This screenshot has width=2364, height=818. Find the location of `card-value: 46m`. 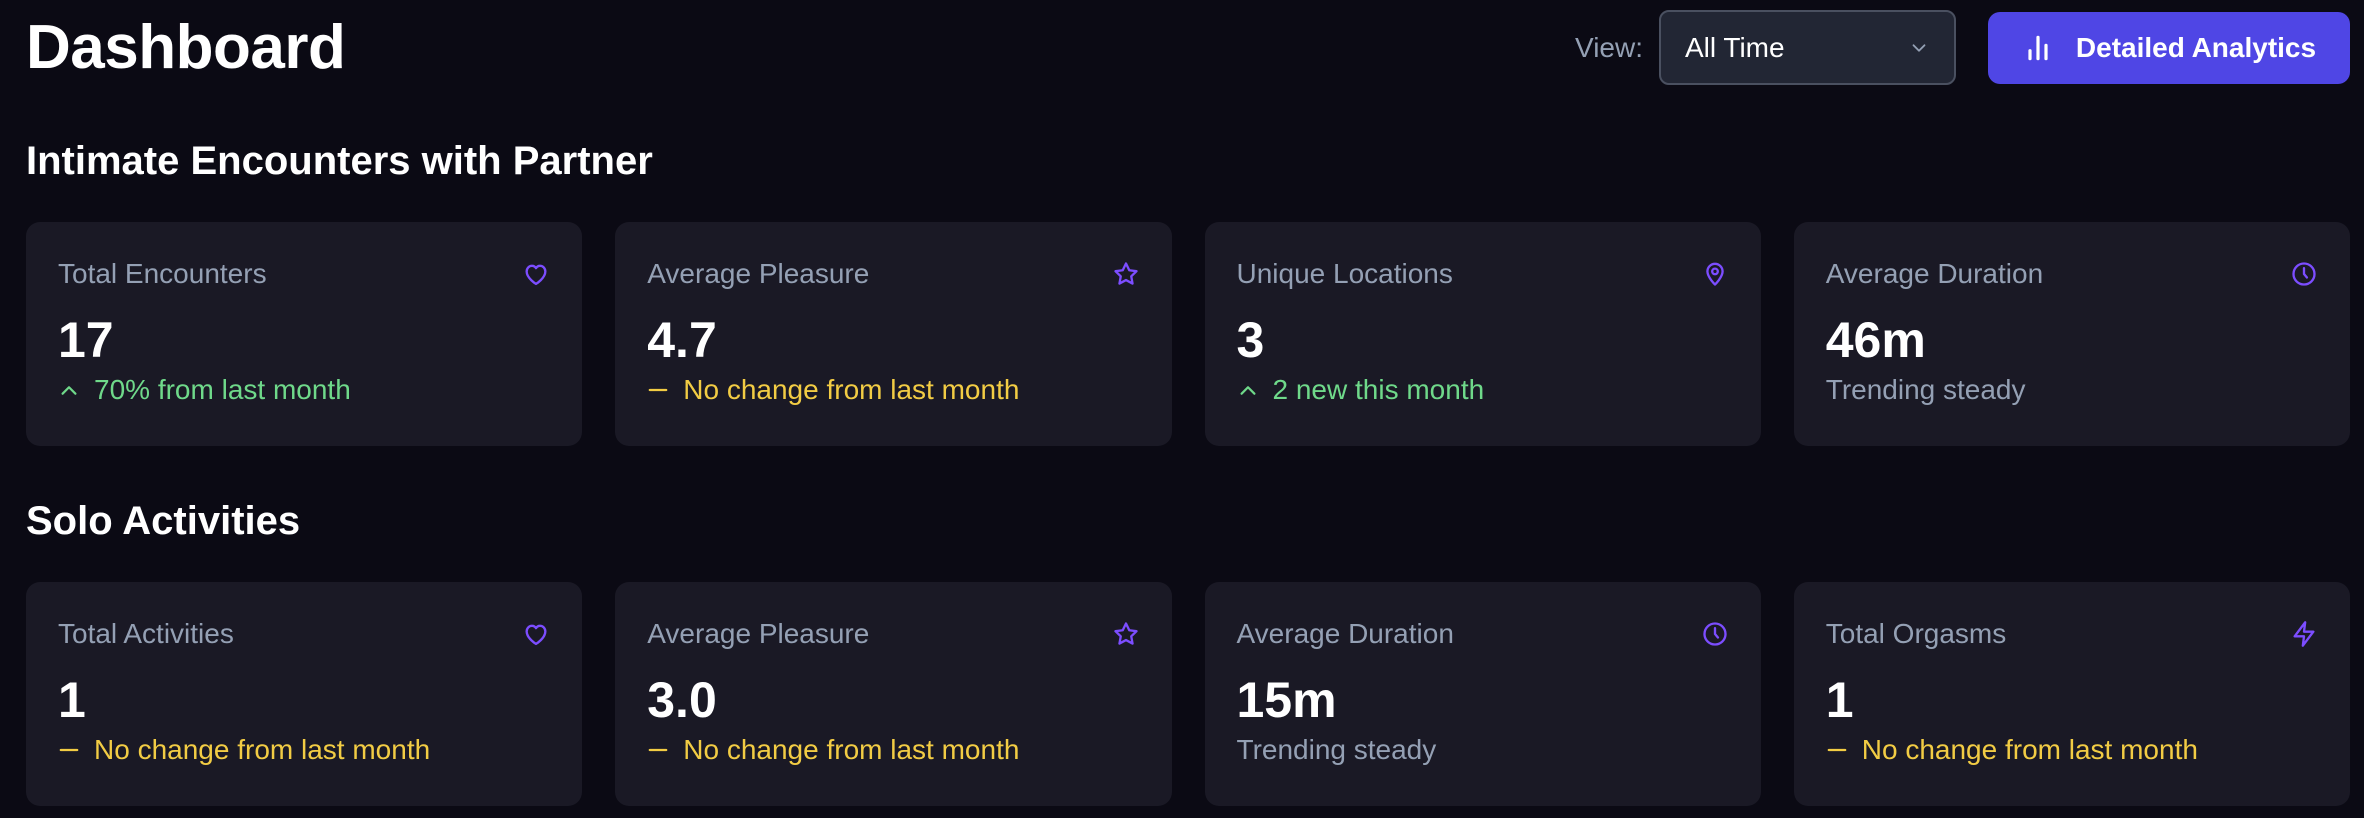

card-value: 46m is located at coordinates (1875, 340).